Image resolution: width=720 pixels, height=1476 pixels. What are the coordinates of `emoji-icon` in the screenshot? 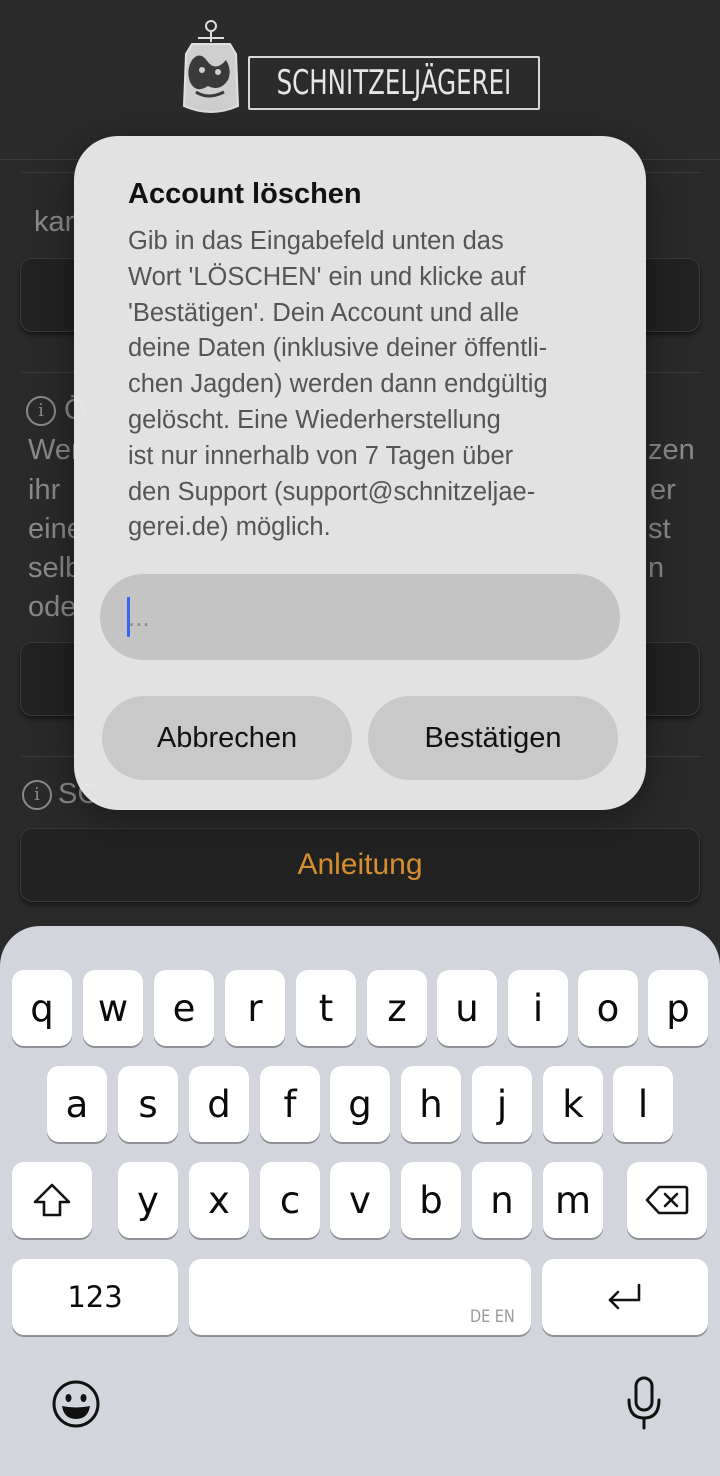 It's located at (76, 1404).